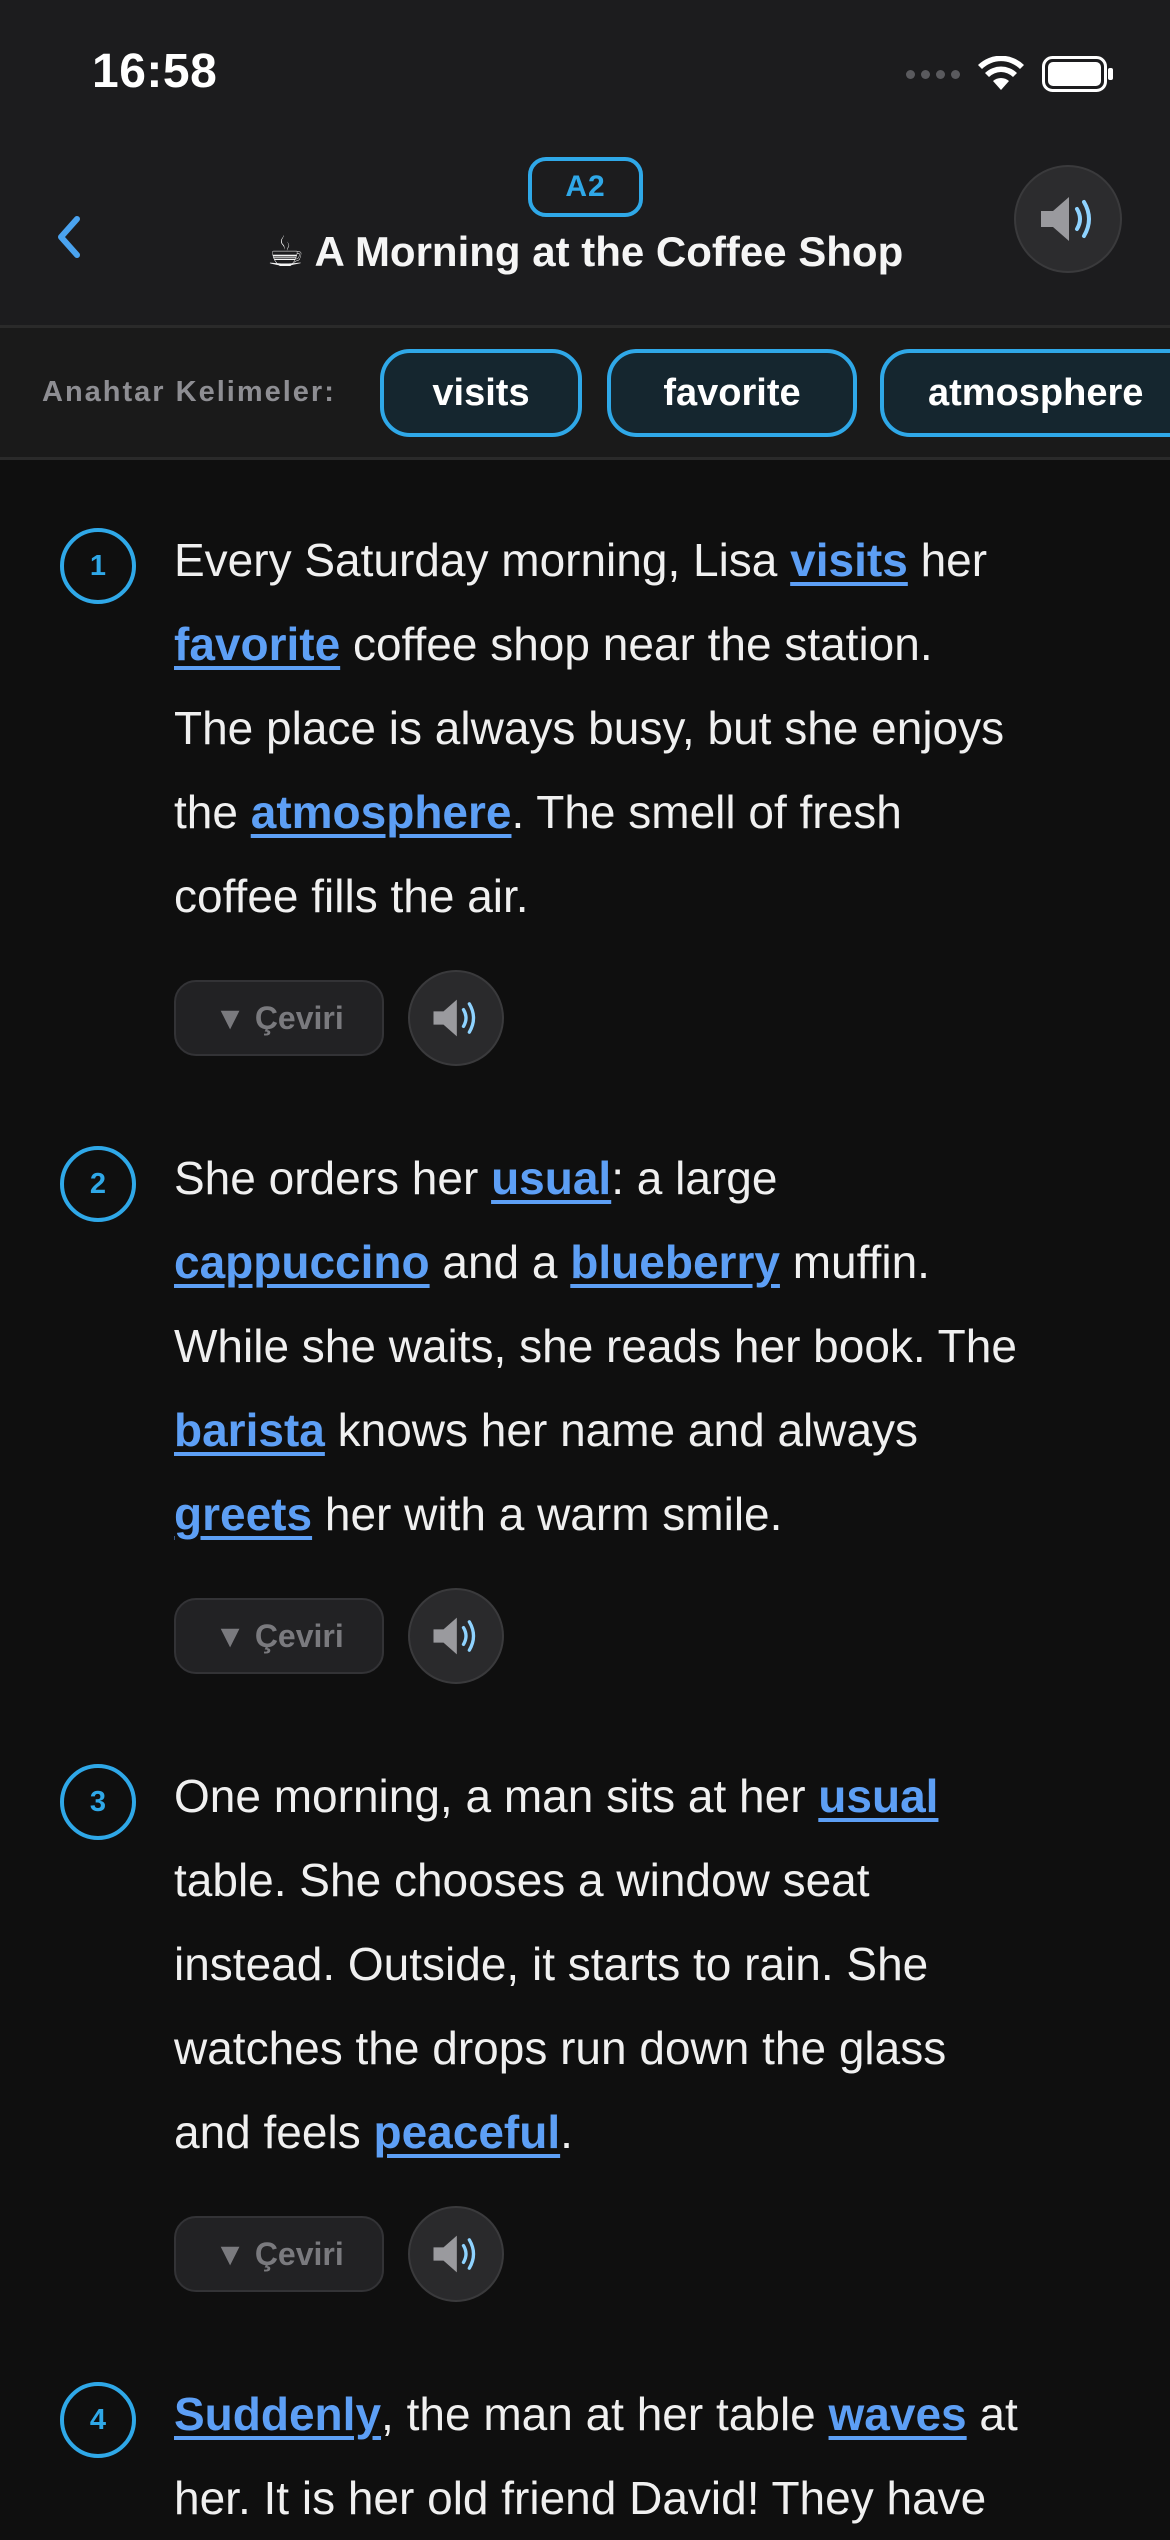 The width and height of the screenshot is (1170, 2540). I want to click on play-story-audio-button, so click(1068, 219).